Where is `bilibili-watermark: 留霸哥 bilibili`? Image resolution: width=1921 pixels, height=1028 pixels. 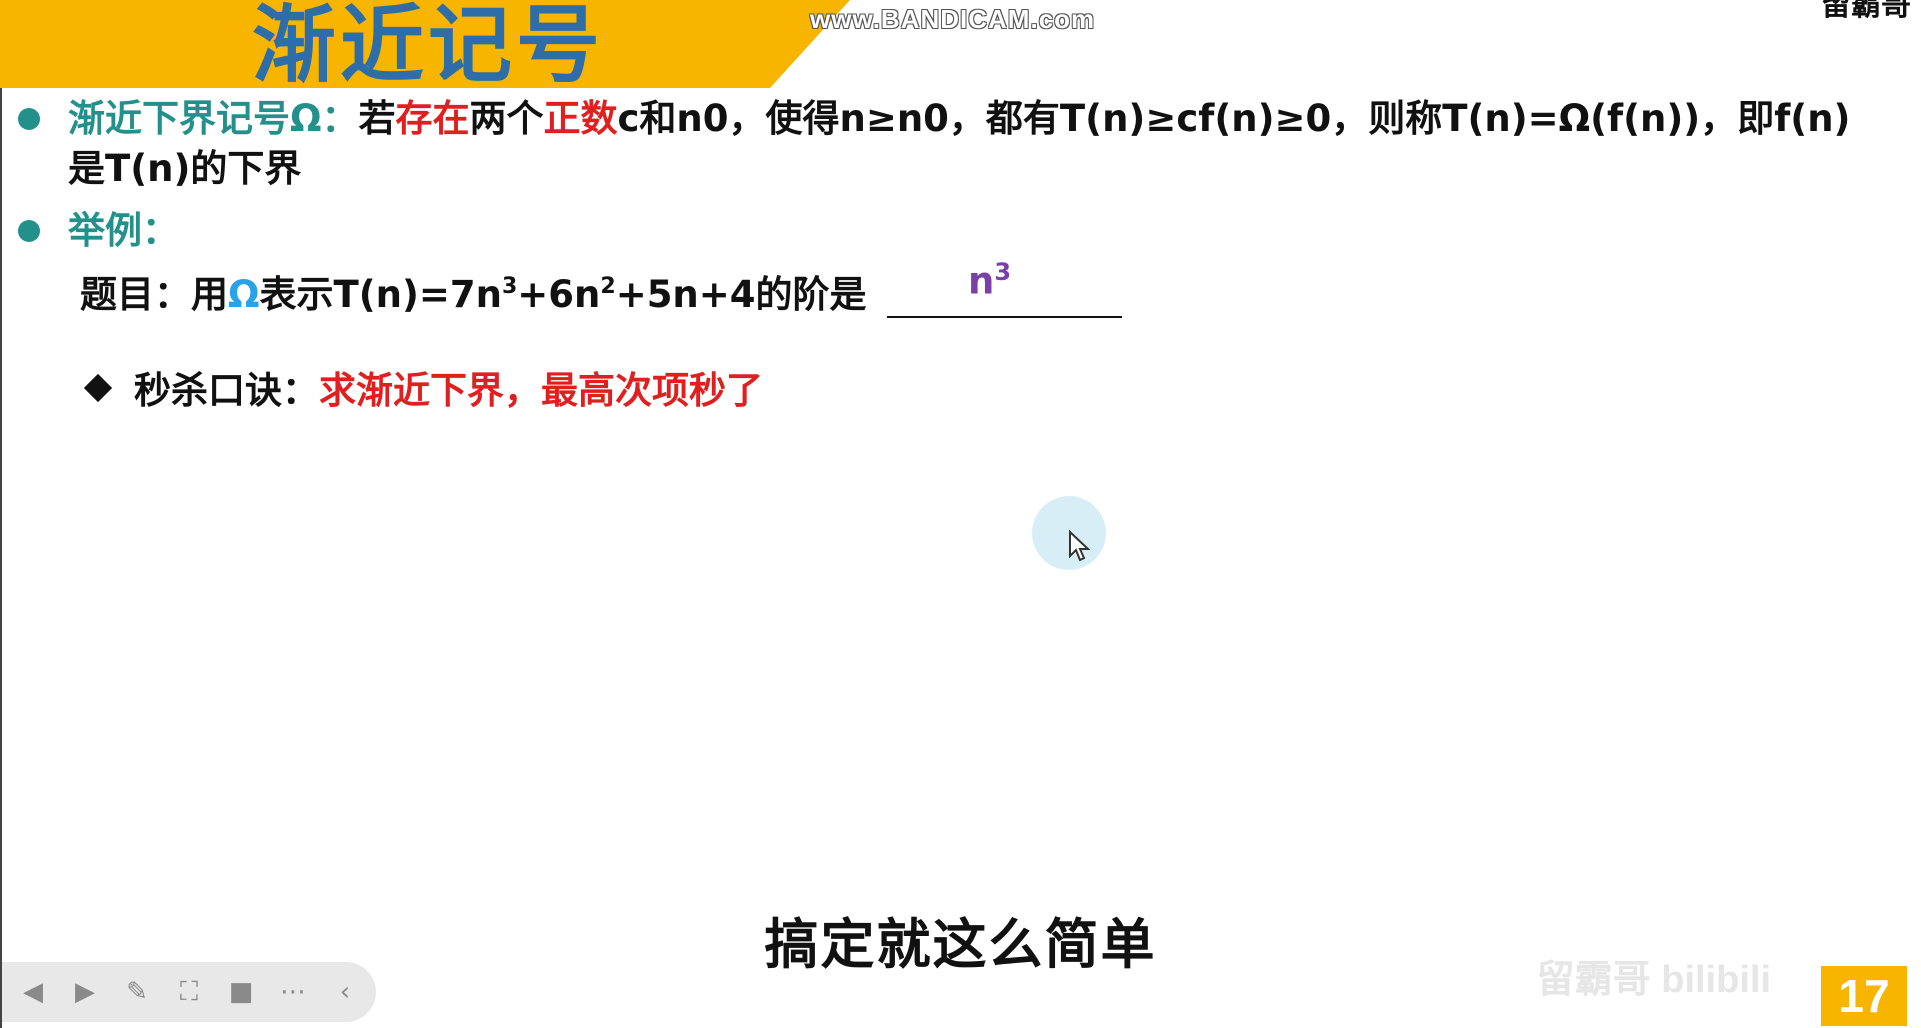
bilibili-watermark: 留霸哥 bilibili is located at coordinates (1653, 980).